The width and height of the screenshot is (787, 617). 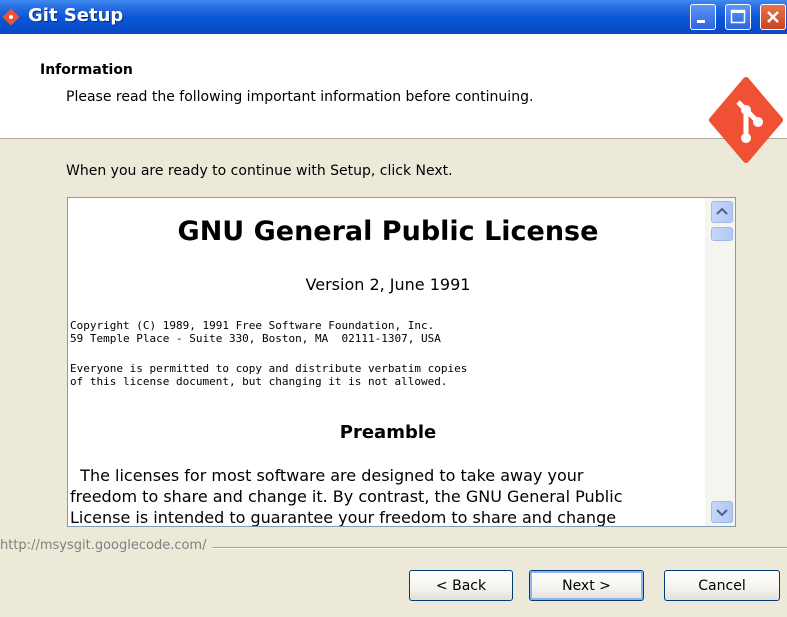 What do you see at coordinates (106, 545) in the screenshot?
I see `footer-url-label: http://msysgit.googlecode.com/` at bounding box center [106, 545].